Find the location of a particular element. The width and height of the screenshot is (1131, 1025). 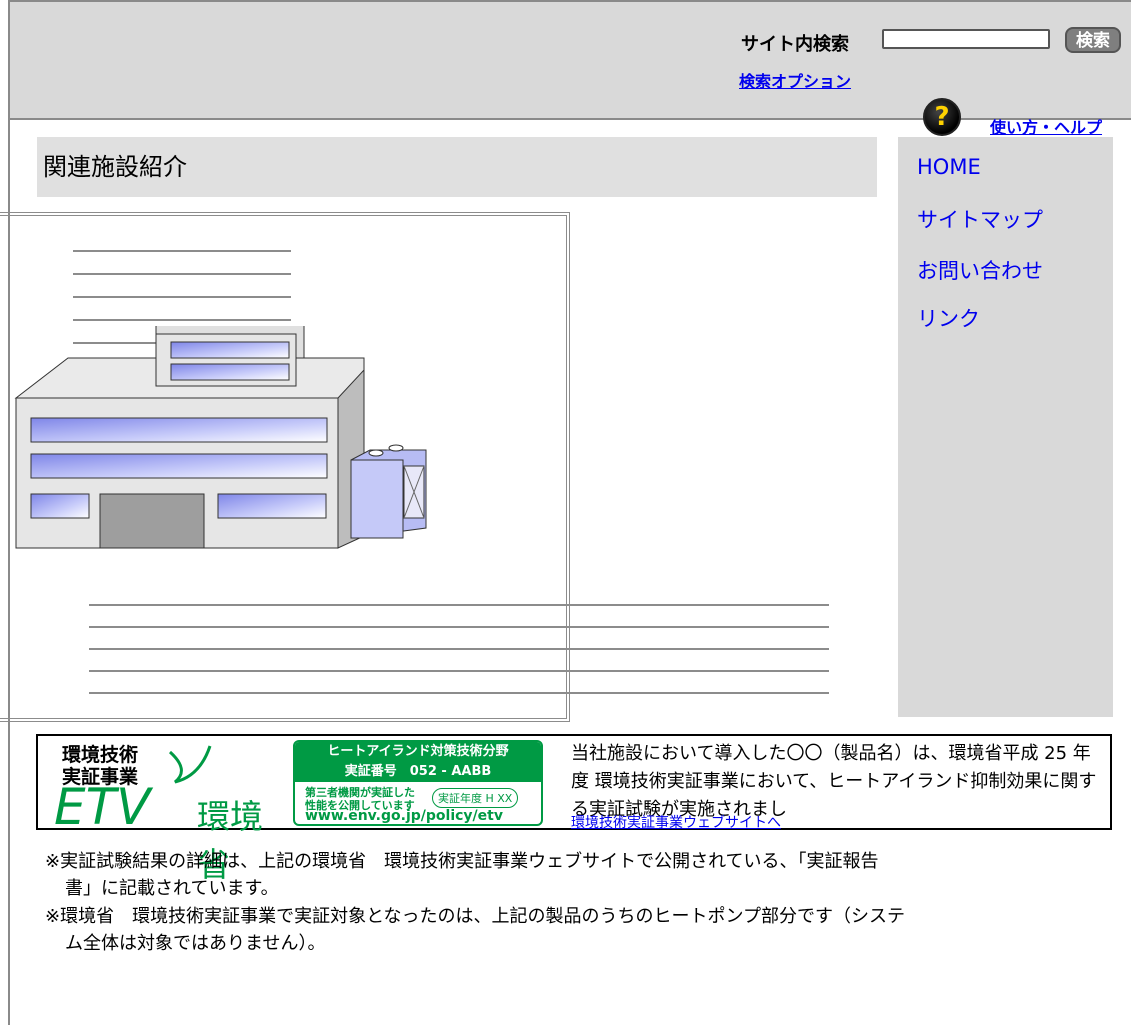

page-title: 関連施設紹介 is located at coordinates (457, 167).